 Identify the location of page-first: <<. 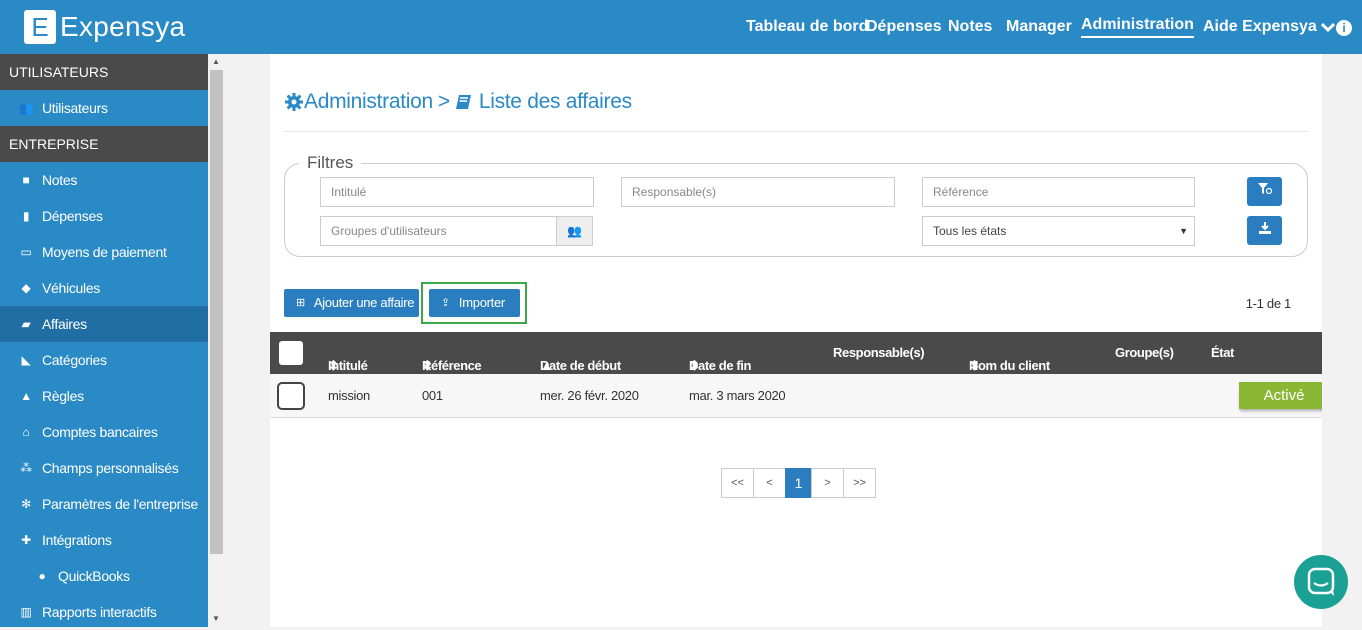
(737, 483).